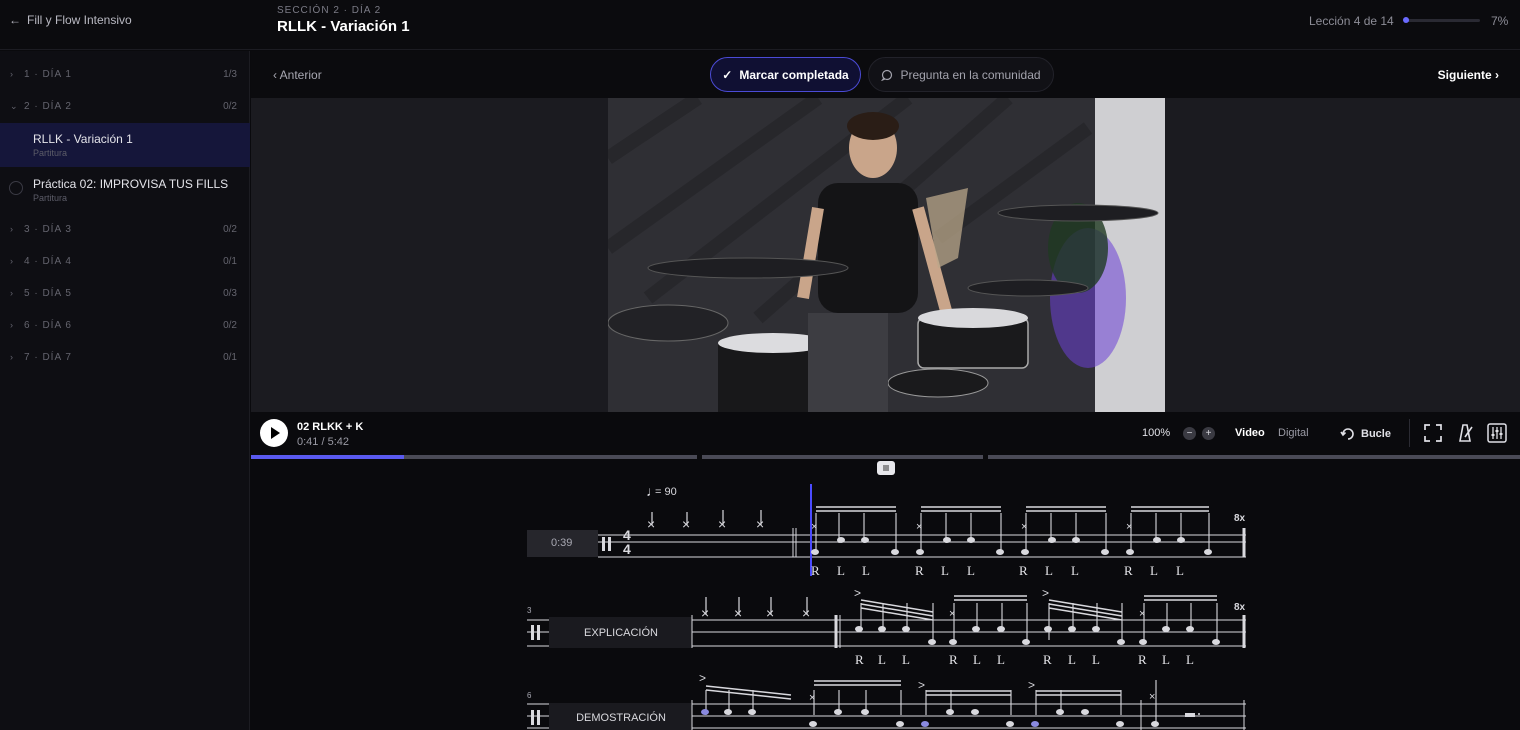 Image resolution: width=1520 pixels, height=730 pixels. What do you see at coordinates (14, 106) in the screenshot?
I see `chevron-down-icon: ⌄` at bounding box center [14, 106].